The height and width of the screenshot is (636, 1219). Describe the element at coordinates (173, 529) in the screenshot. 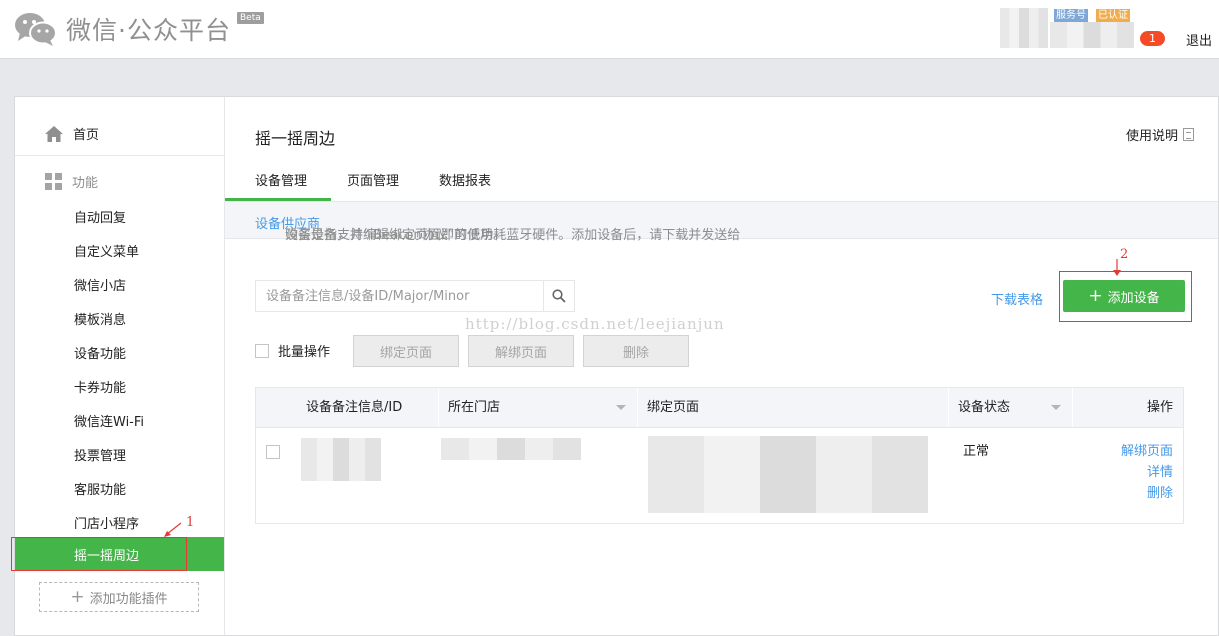

I see `annotation-arrow-1-icon` at that location.